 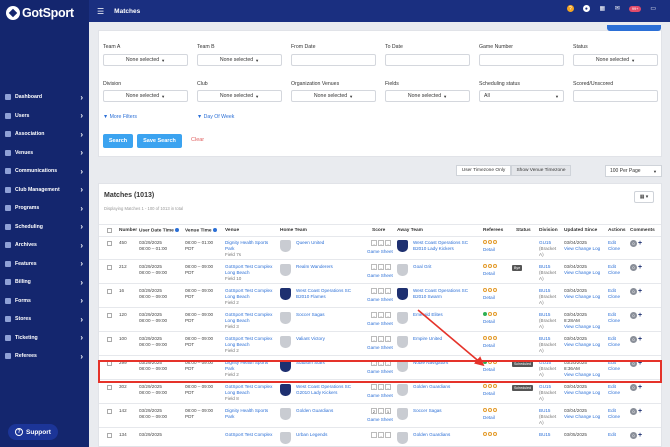 I want to click on sidebar-item-programs: Programs ›, so click(x=44, y=208).